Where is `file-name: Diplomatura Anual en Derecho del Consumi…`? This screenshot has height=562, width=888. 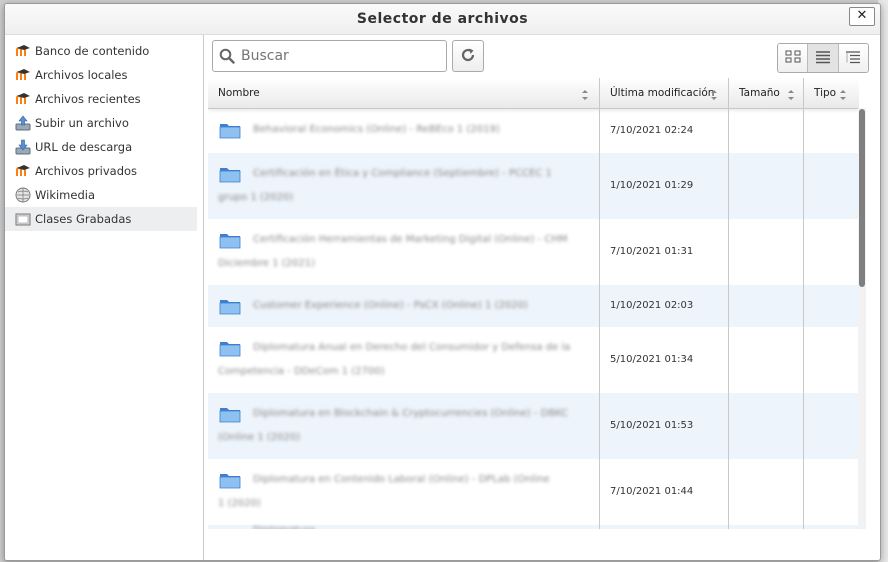 file-name: Diplomatura Anual en Derecho del Consumi… is located at coordinates (412, 347).